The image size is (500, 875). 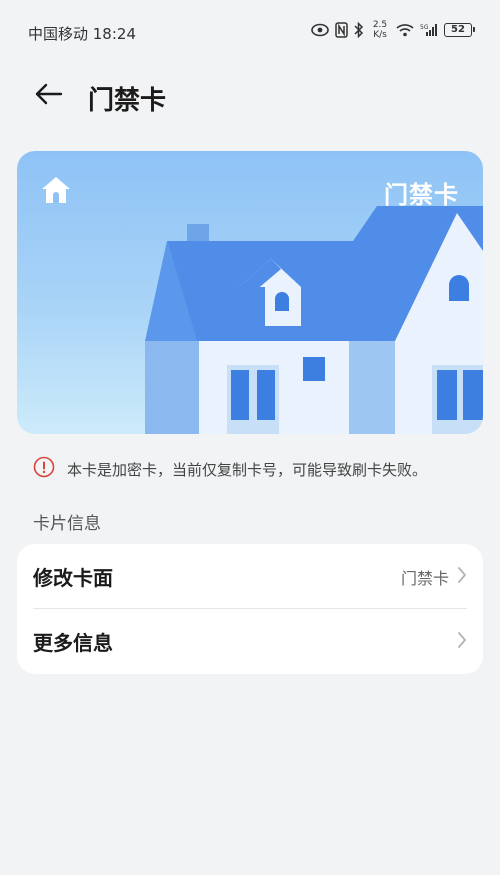 What do you see at coordinates (459, 30) in the screenshot?
I see `battery-icon: 52` at bounding box center [459, 30].